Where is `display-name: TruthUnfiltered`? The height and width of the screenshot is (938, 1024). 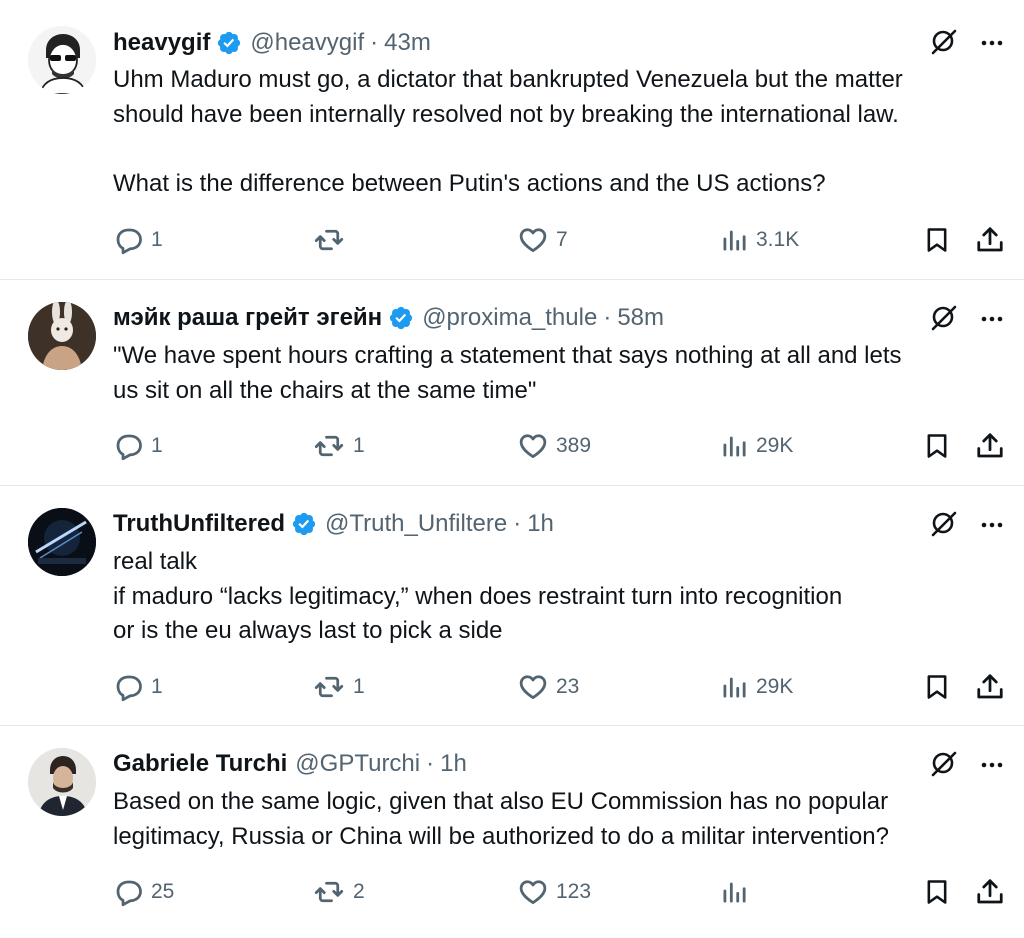
display-name: TruthUnfiltered is located at coordinates (199, 524).